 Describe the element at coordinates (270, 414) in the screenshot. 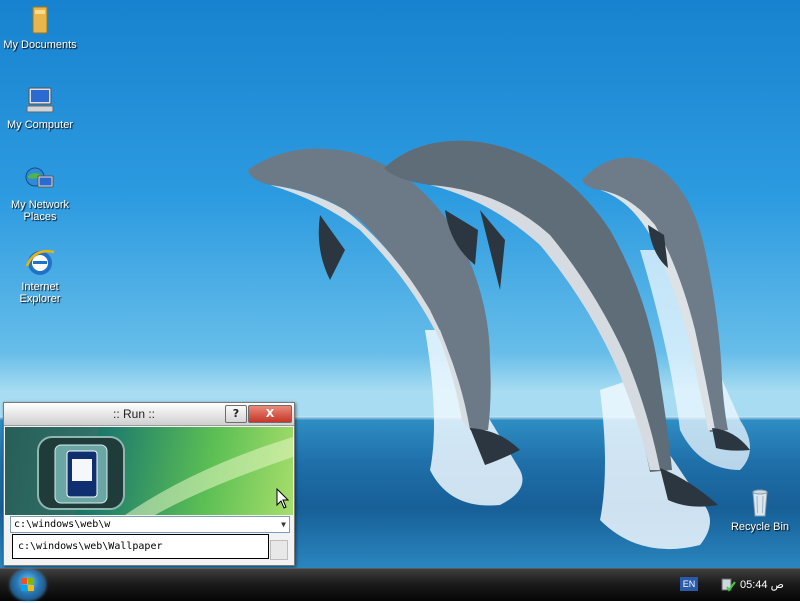

I see `close-button: X` at that location.